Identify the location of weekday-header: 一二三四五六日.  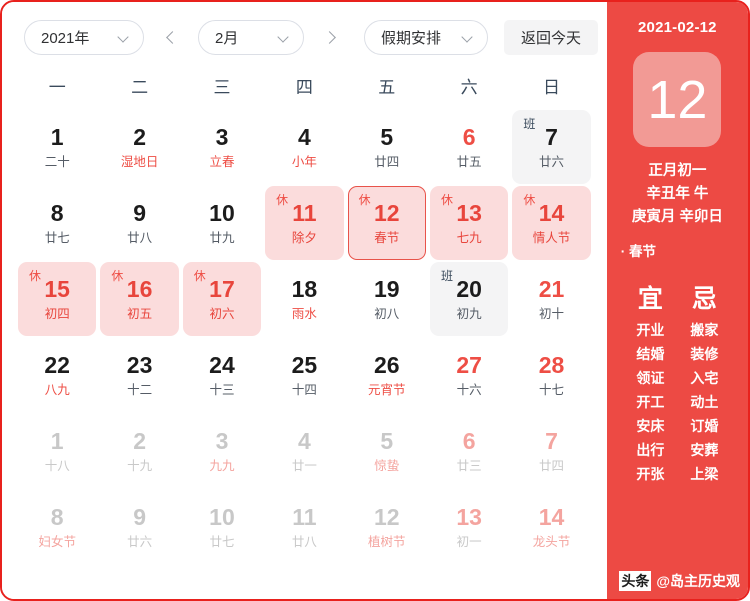
(304, 88).